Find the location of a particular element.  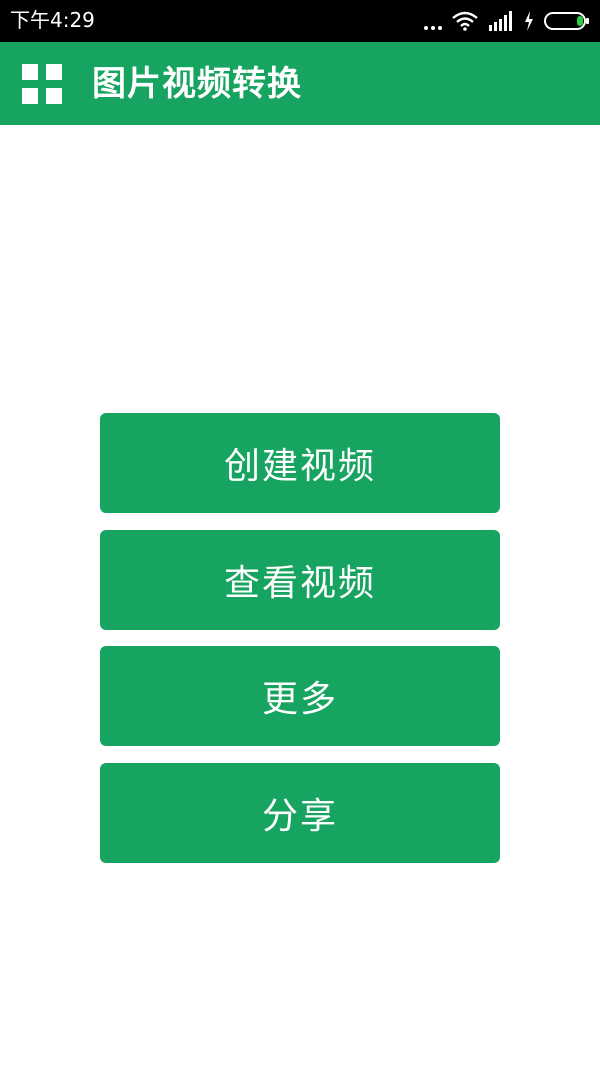

signal-icon is located at coordinates (500, 21).